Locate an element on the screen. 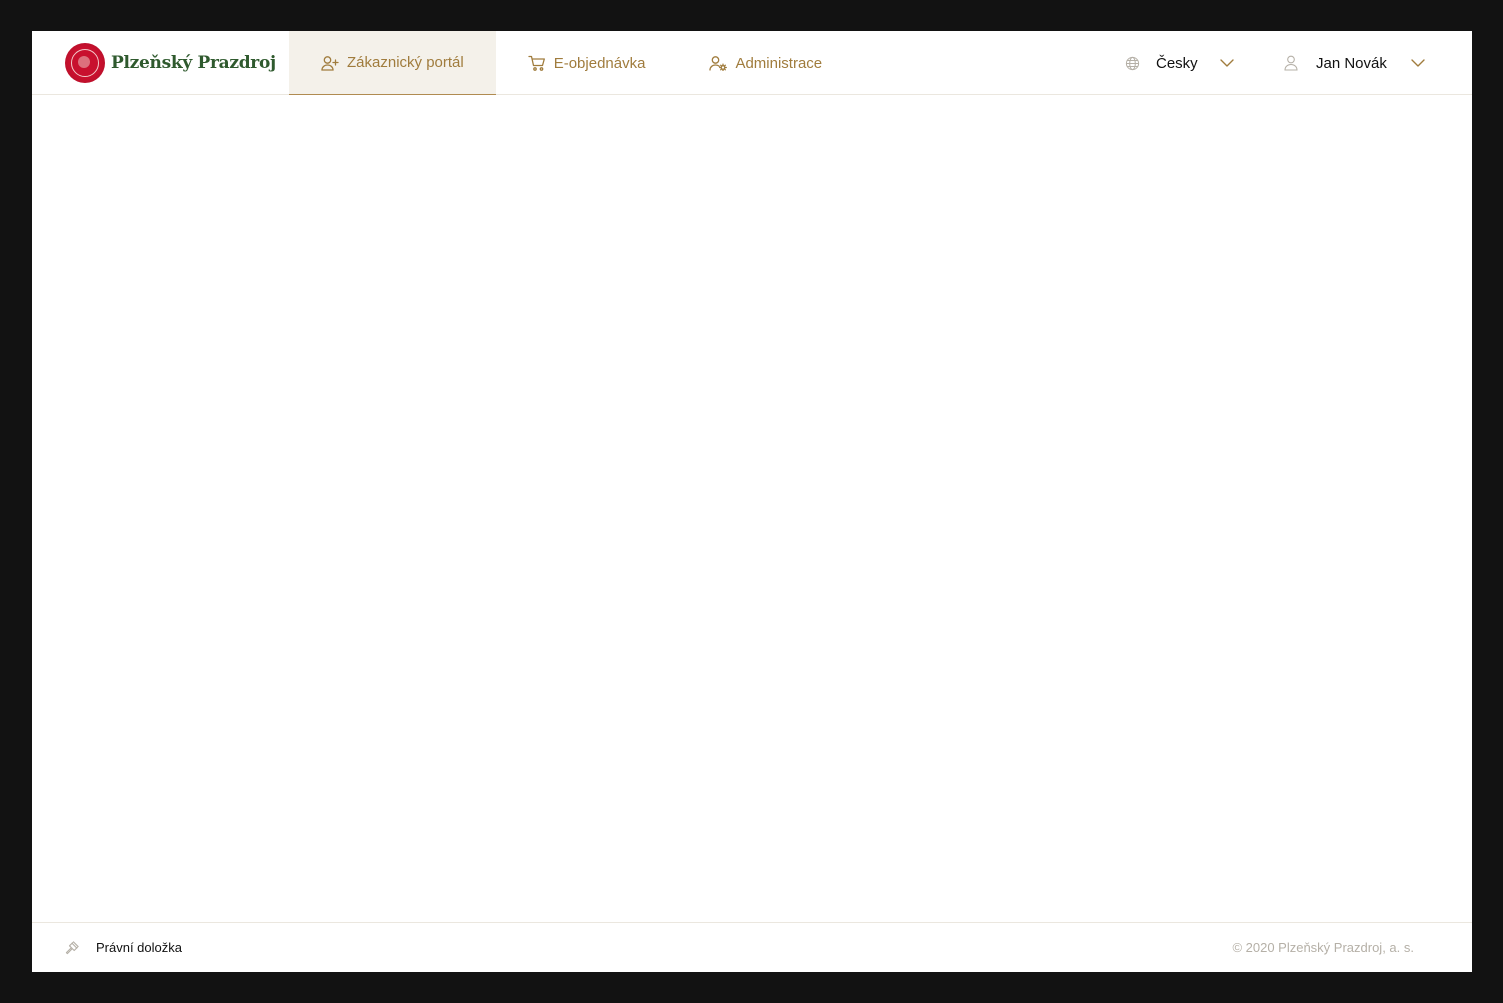 This screenshot has height=1003, width=1503. copyright-text: © 2020 Plzeňský Prazdroj, a. s. is located at coordinates (1323, 947).